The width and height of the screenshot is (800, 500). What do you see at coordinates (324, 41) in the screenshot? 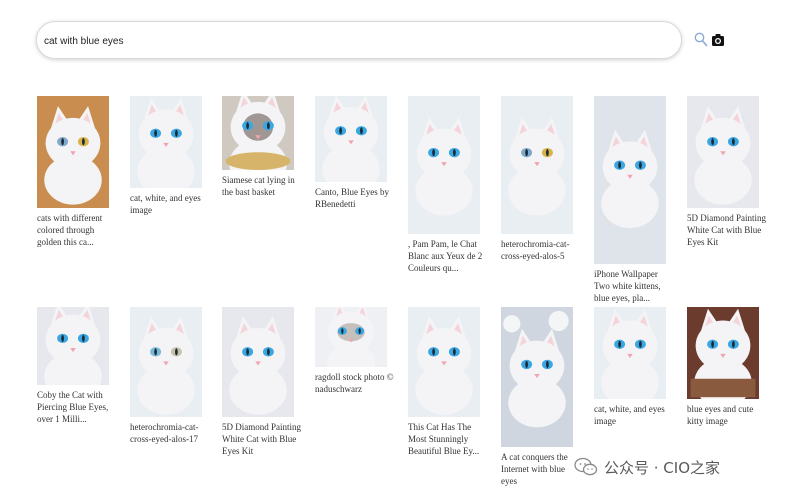
I see `search-input` at bounding box center [324, 41].